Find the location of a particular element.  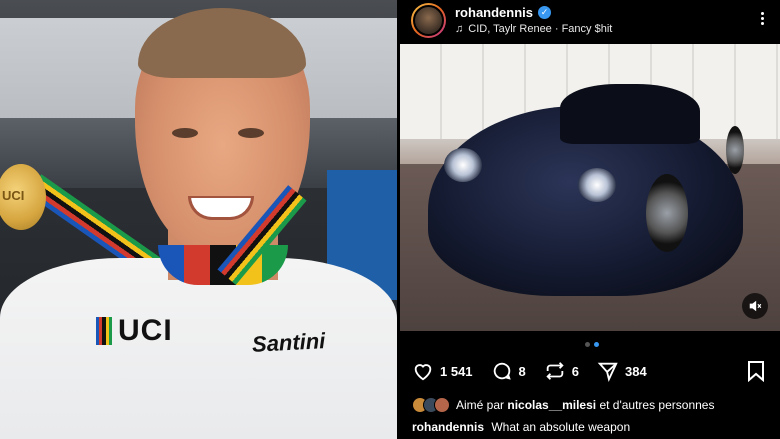

share-count: 384 is located at coordinates (636, 371).